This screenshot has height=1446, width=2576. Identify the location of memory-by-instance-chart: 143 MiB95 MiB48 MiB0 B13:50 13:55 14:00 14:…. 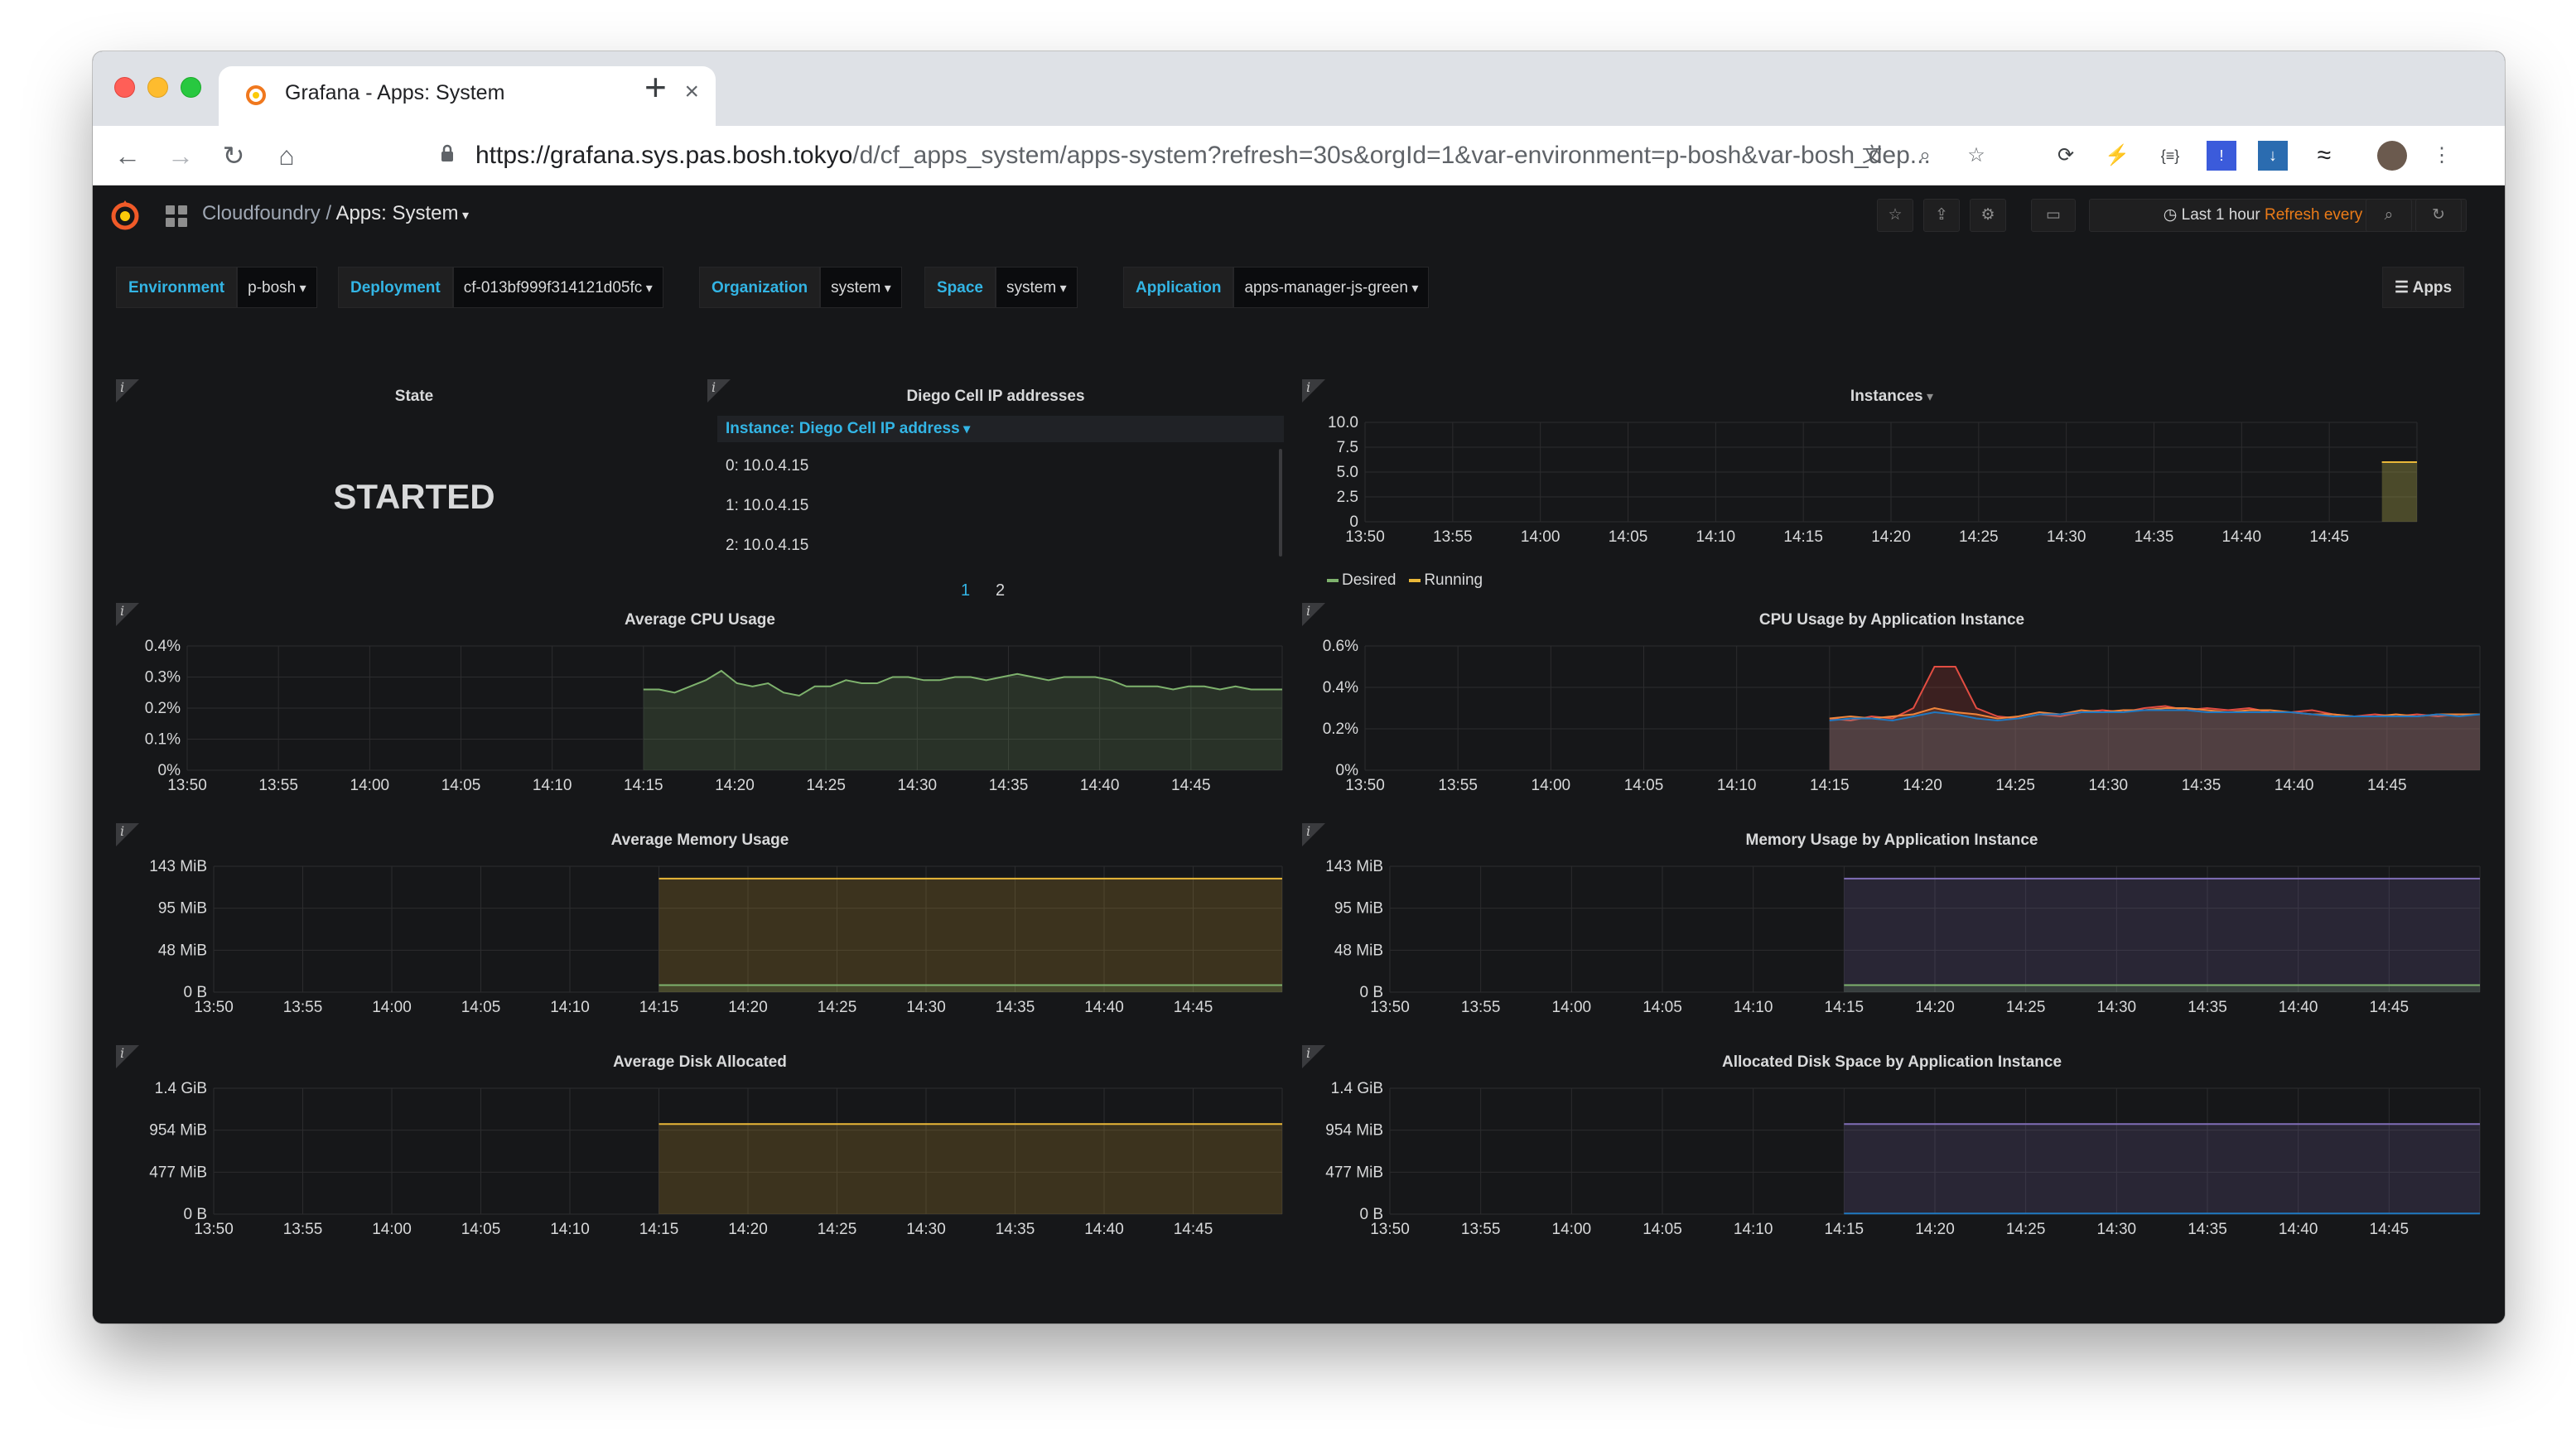
(1903, 937).